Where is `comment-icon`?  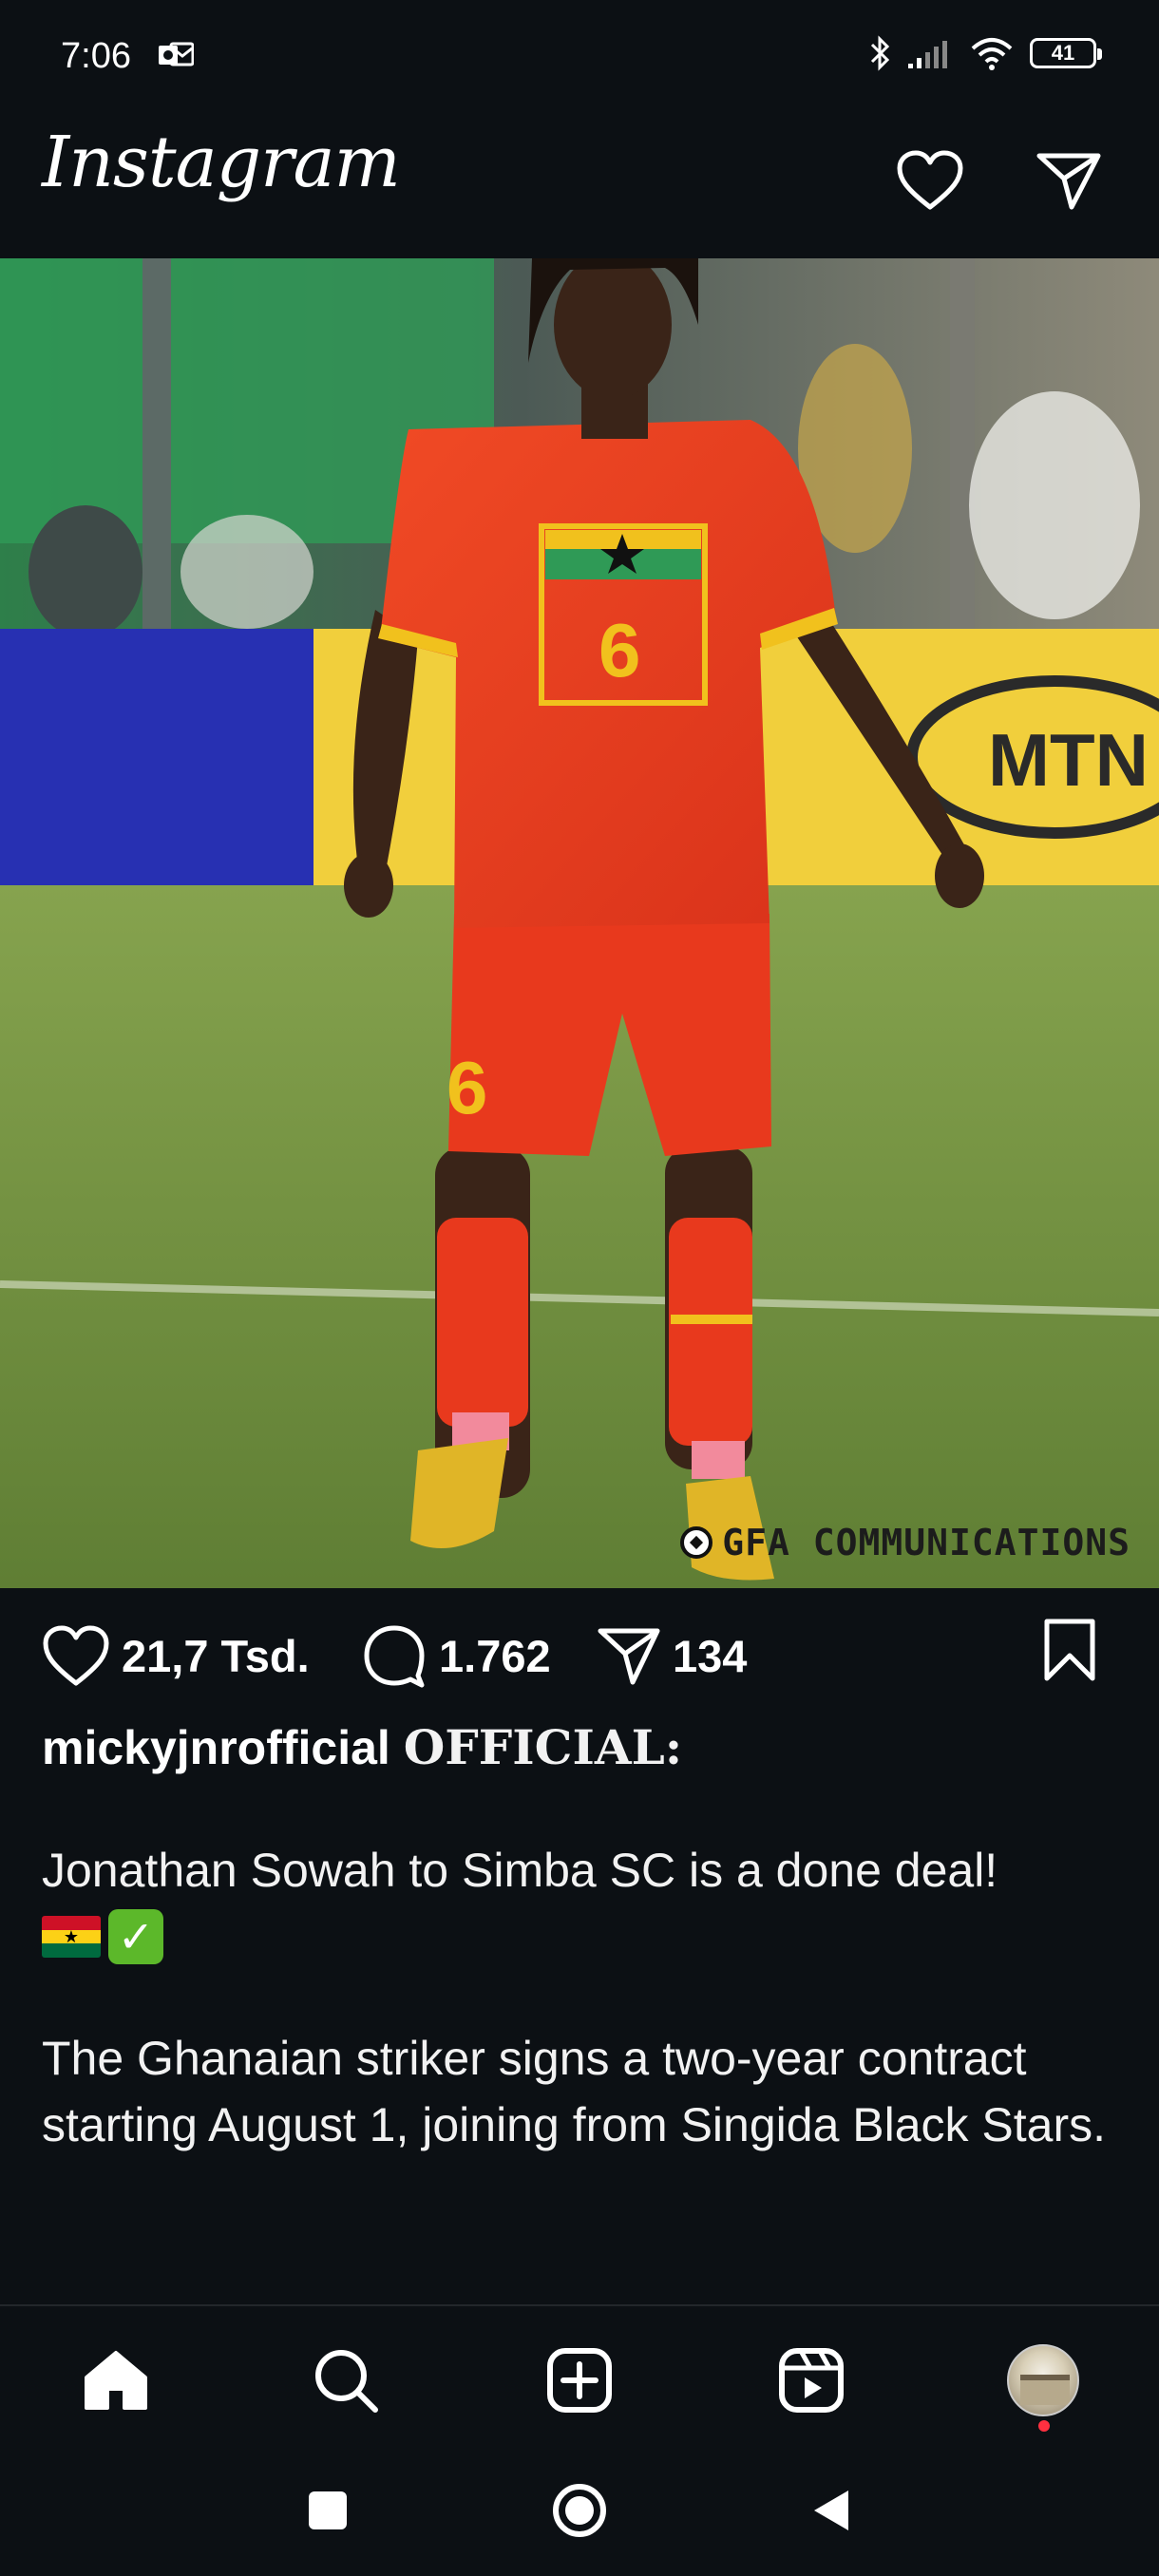 comment-icon is located at coordinates (394, 1656).